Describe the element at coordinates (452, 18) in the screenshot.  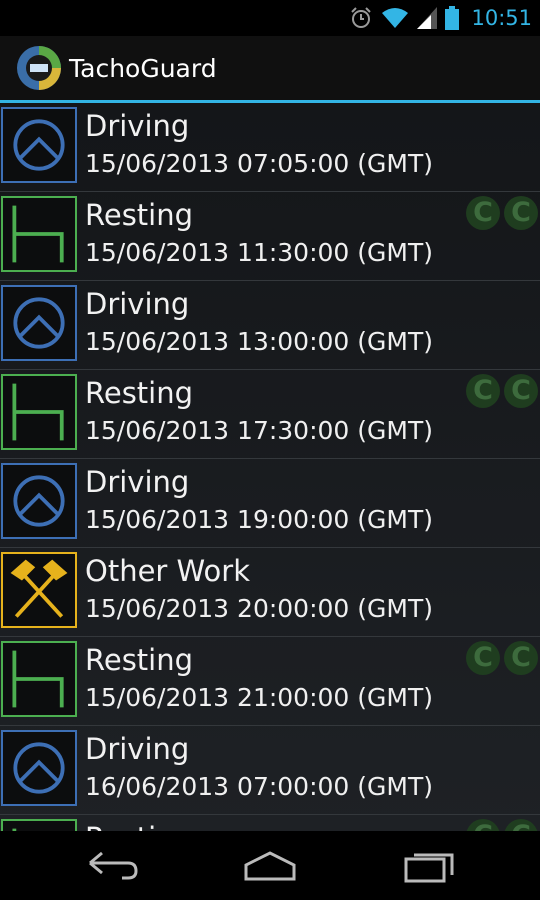
I see `battery-icon` at that location.